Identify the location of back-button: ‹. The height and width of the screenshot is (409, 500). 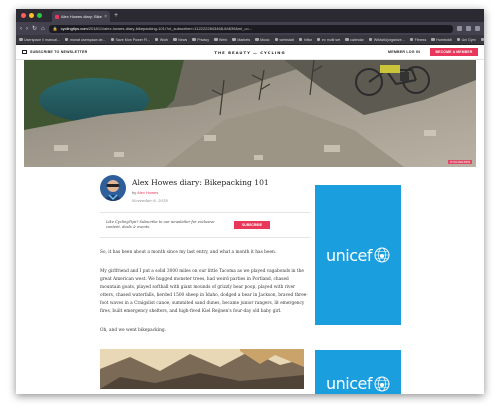
(21, 29).